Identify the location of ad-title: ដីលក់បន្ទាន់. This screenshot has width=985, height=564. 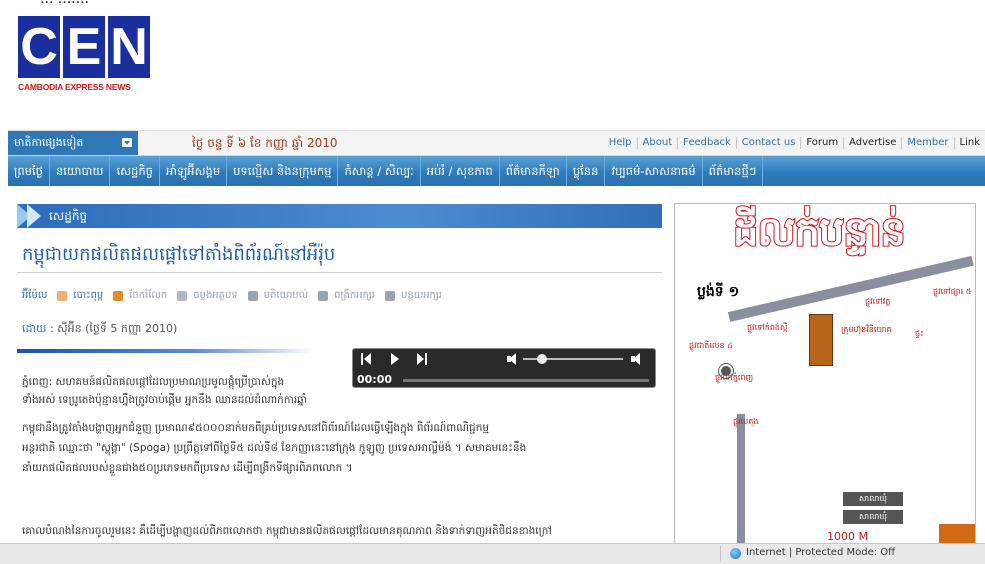
(819, 232).